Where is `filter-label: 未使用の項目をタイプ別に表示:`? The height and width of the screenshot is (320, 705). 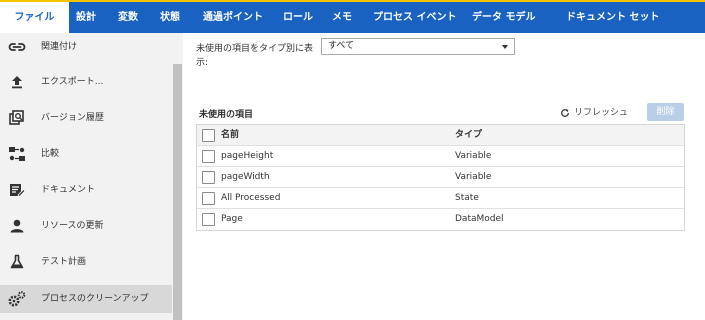
filter-label: 未使用の項目をタイプ別に表示: is located at coordinates (255, 56).